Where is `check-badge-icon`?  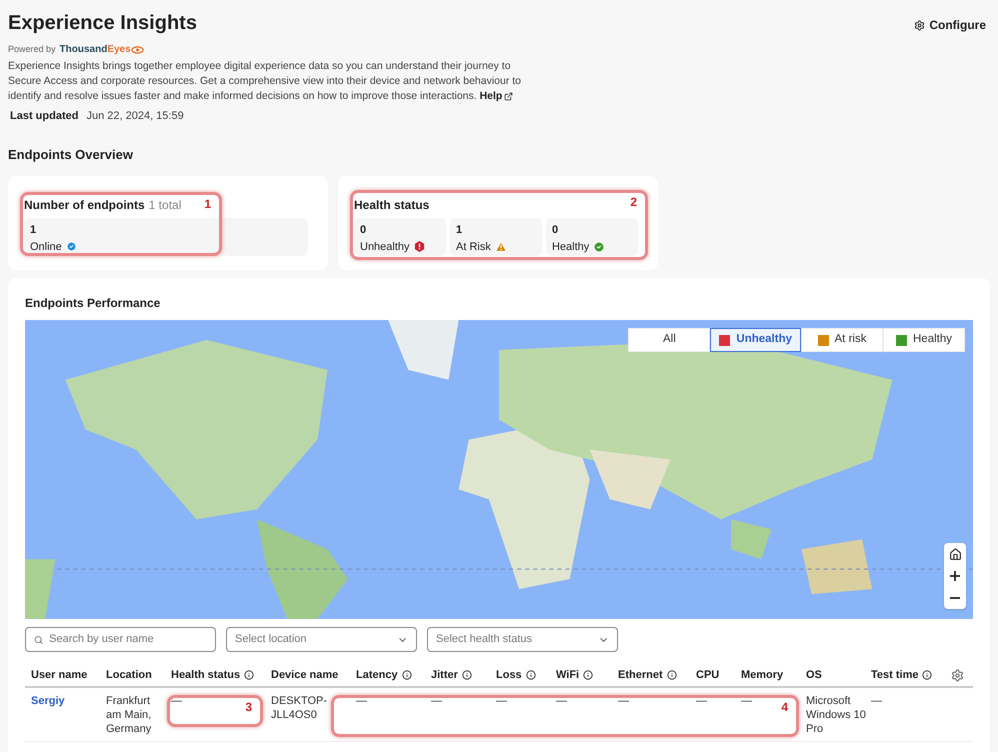
check-badge-icon is located at coordinates (71, 246).